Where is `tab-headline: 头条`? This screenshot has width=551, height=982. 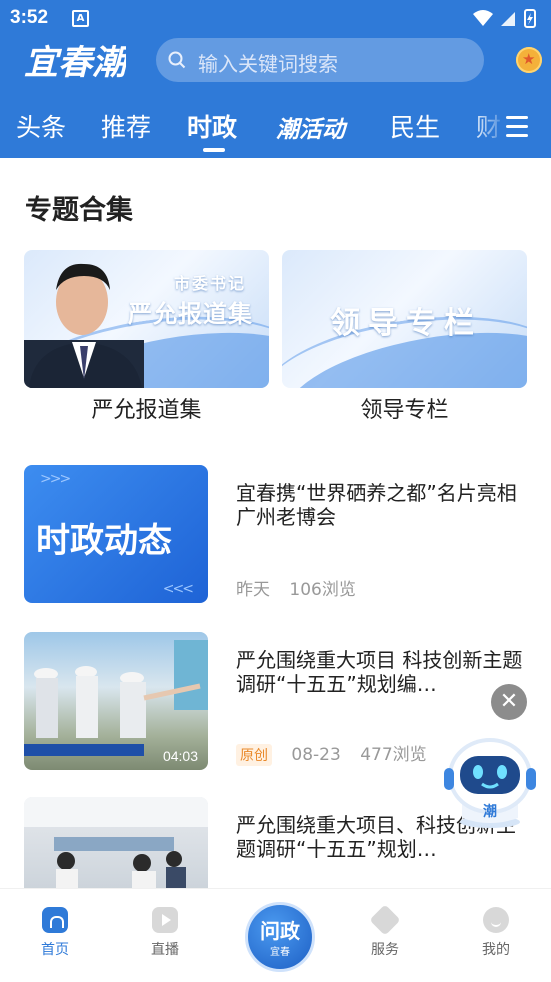 tab-headline: 头条 is located at coordinates (41, 126).